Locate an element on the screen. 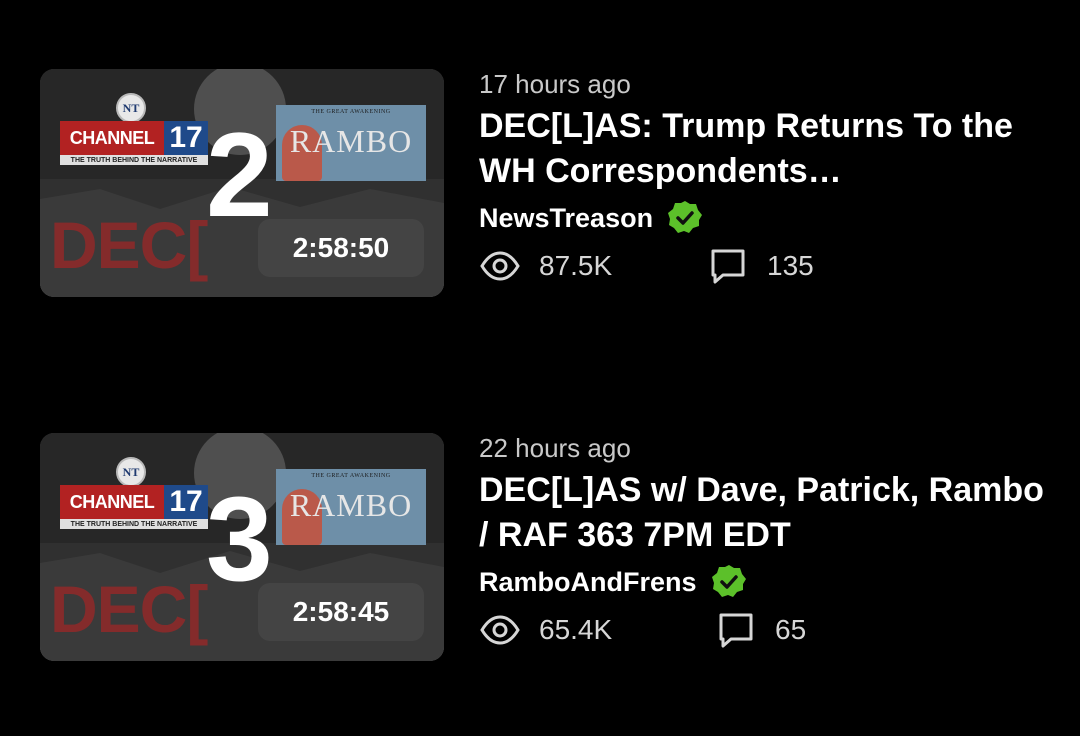  comments-count: 65 is located at coordinates (791, 629).